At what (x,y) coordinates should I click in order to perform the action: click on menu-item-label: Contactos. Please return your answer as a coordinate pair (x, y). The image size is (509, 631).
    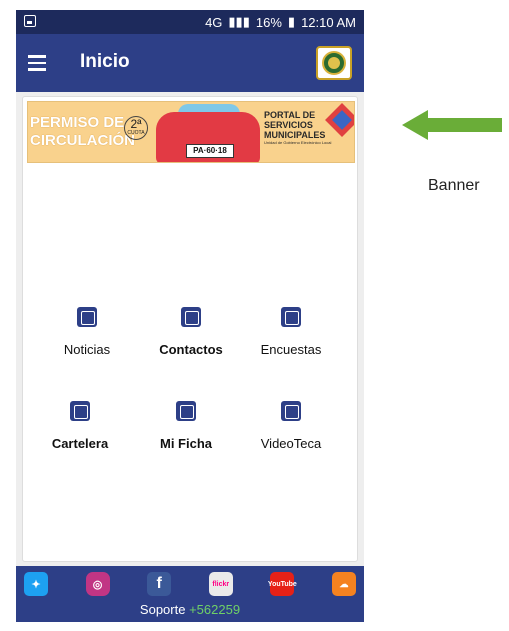
    Looking at the image, I should click on (191, 349).